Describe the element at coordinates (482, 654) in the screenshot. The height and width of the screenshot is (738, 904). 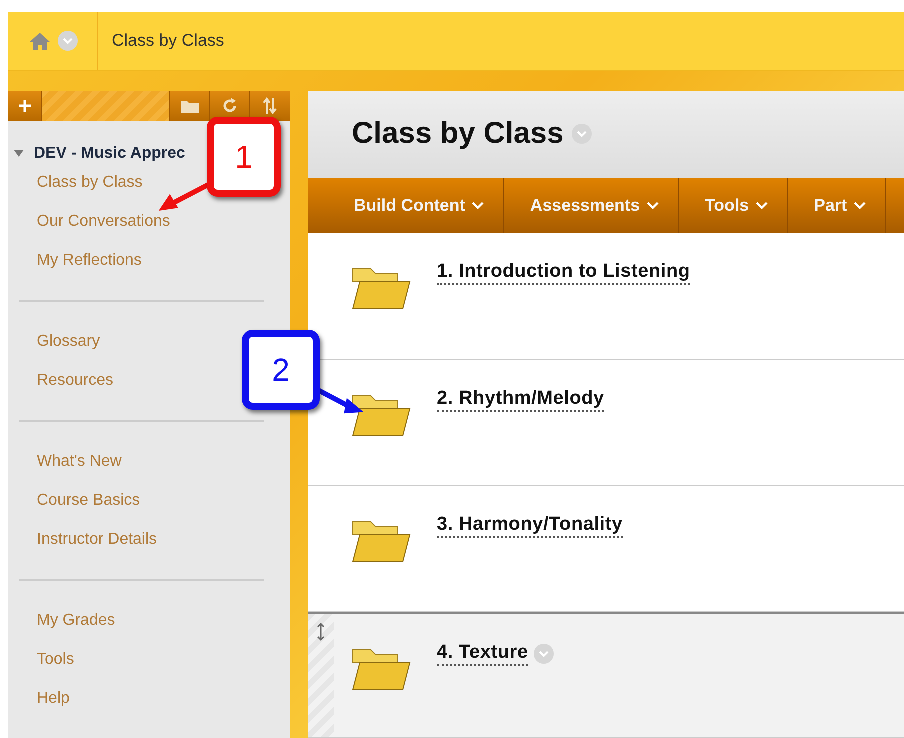
I see `folder-title-link: 4. Texture` at that location.